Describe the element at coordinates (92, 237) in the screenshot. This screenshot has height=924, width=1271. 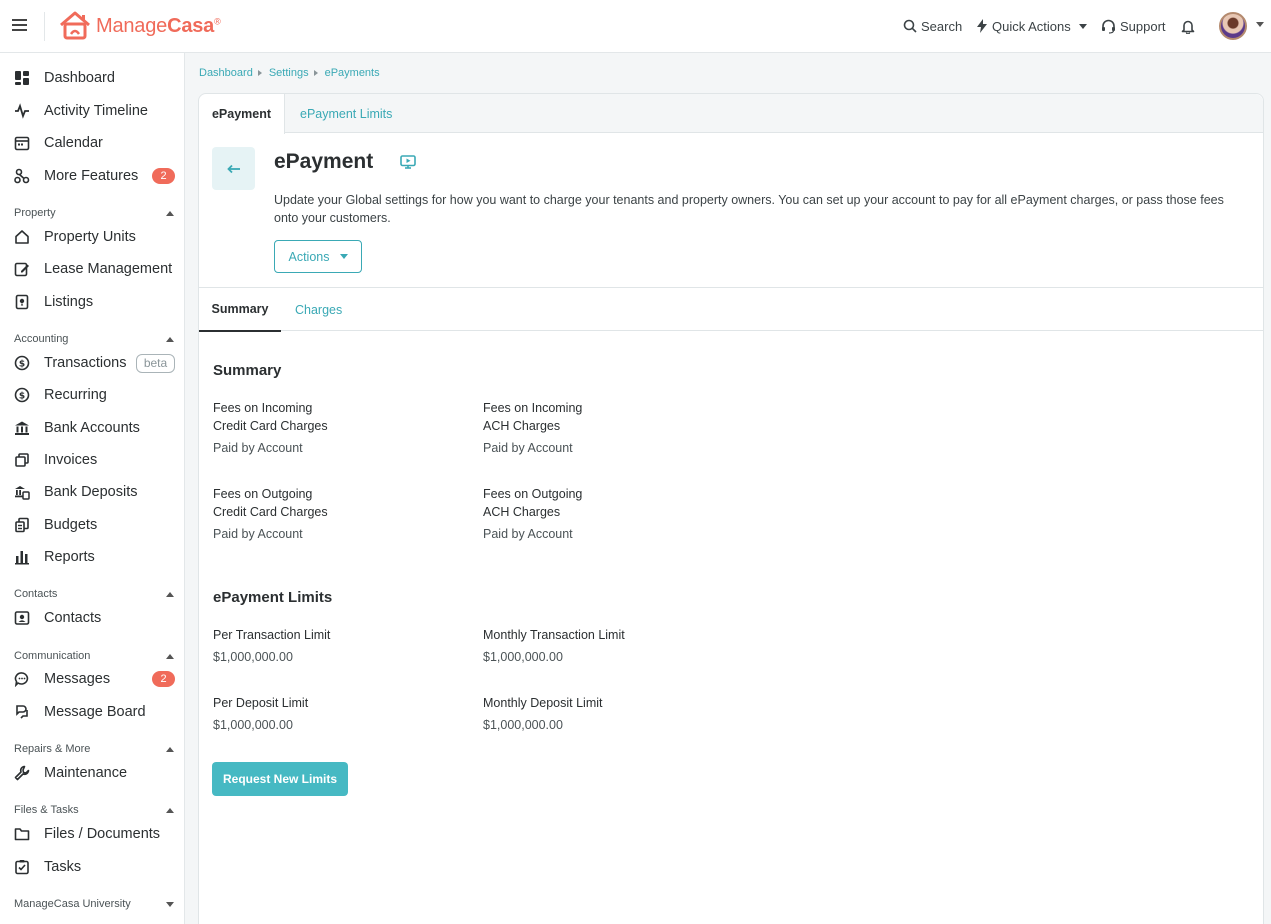
I see `sidebar-item-property-units: Property Units` at that location.